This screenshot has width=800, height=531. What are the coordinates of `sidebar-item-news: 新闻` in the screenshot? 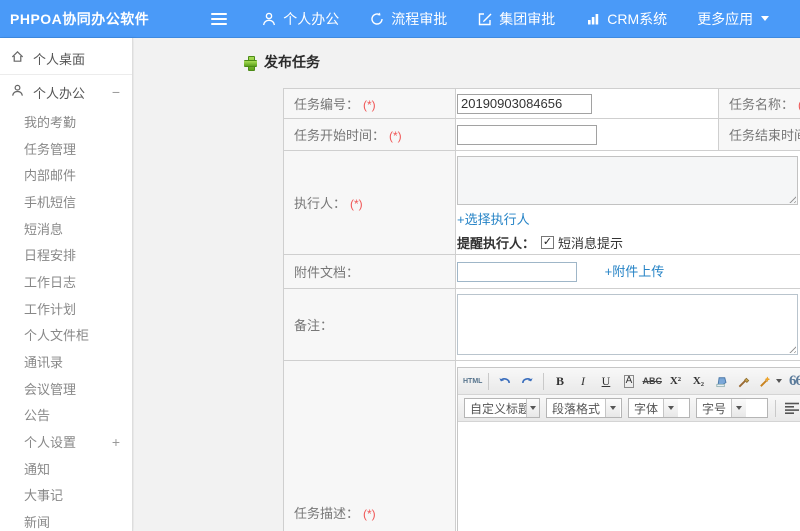 It's located at (66, 519).